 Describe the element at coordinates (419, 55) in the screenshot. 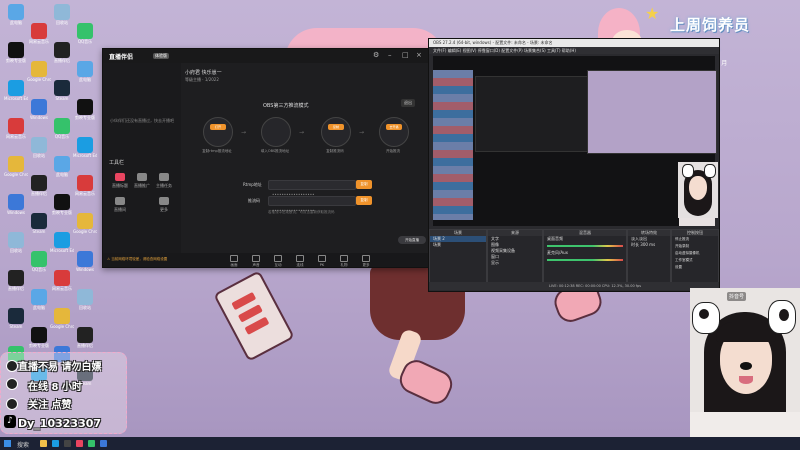

I see `close-icon: ×` at that location.